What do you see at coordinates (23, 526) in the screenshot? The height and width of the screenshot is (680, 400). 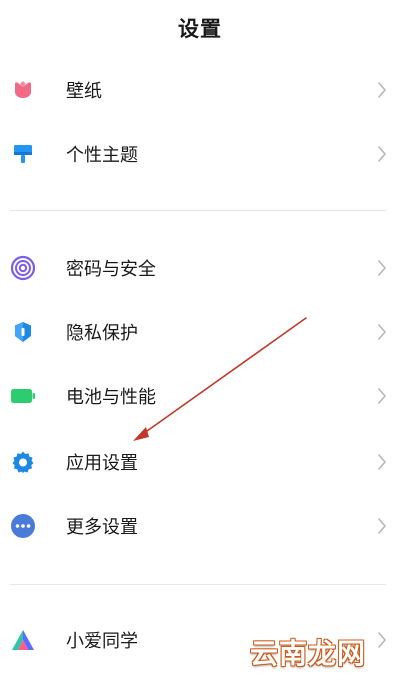 I see `more-dots-icon` at bounding box center [23, 526].